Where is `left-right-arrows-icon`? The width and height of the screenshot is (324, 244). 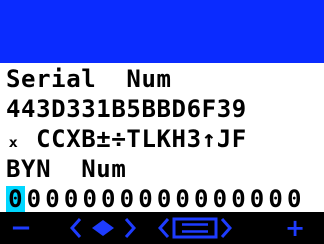 left-right-arrows-icon is located at coordinates (103, 228).